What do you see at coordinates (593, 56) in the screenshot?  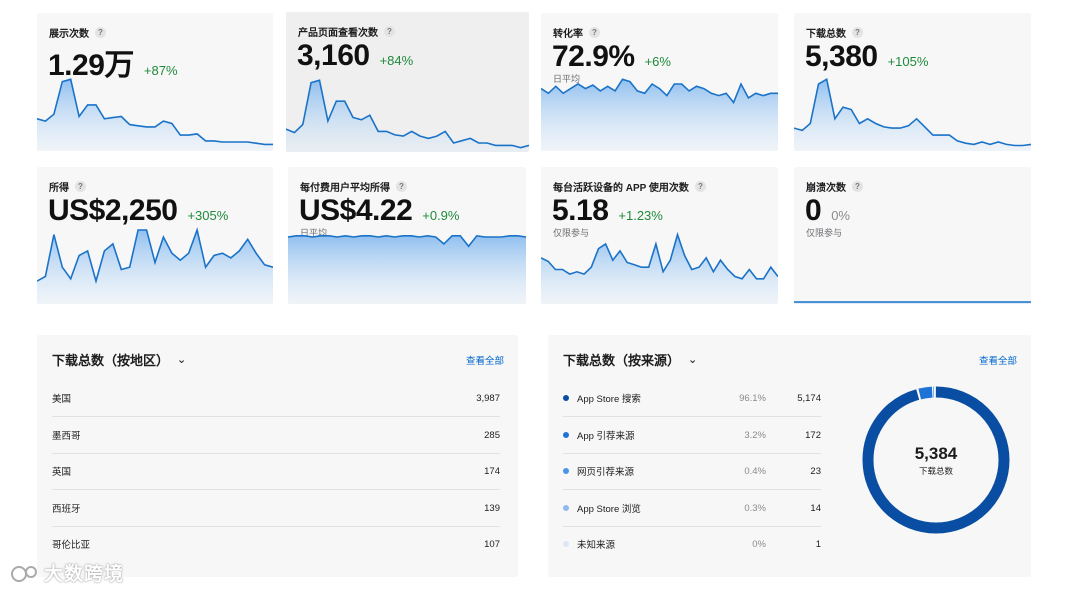 I see `metric-value: 72.9%` at bounding box center [593, 56].